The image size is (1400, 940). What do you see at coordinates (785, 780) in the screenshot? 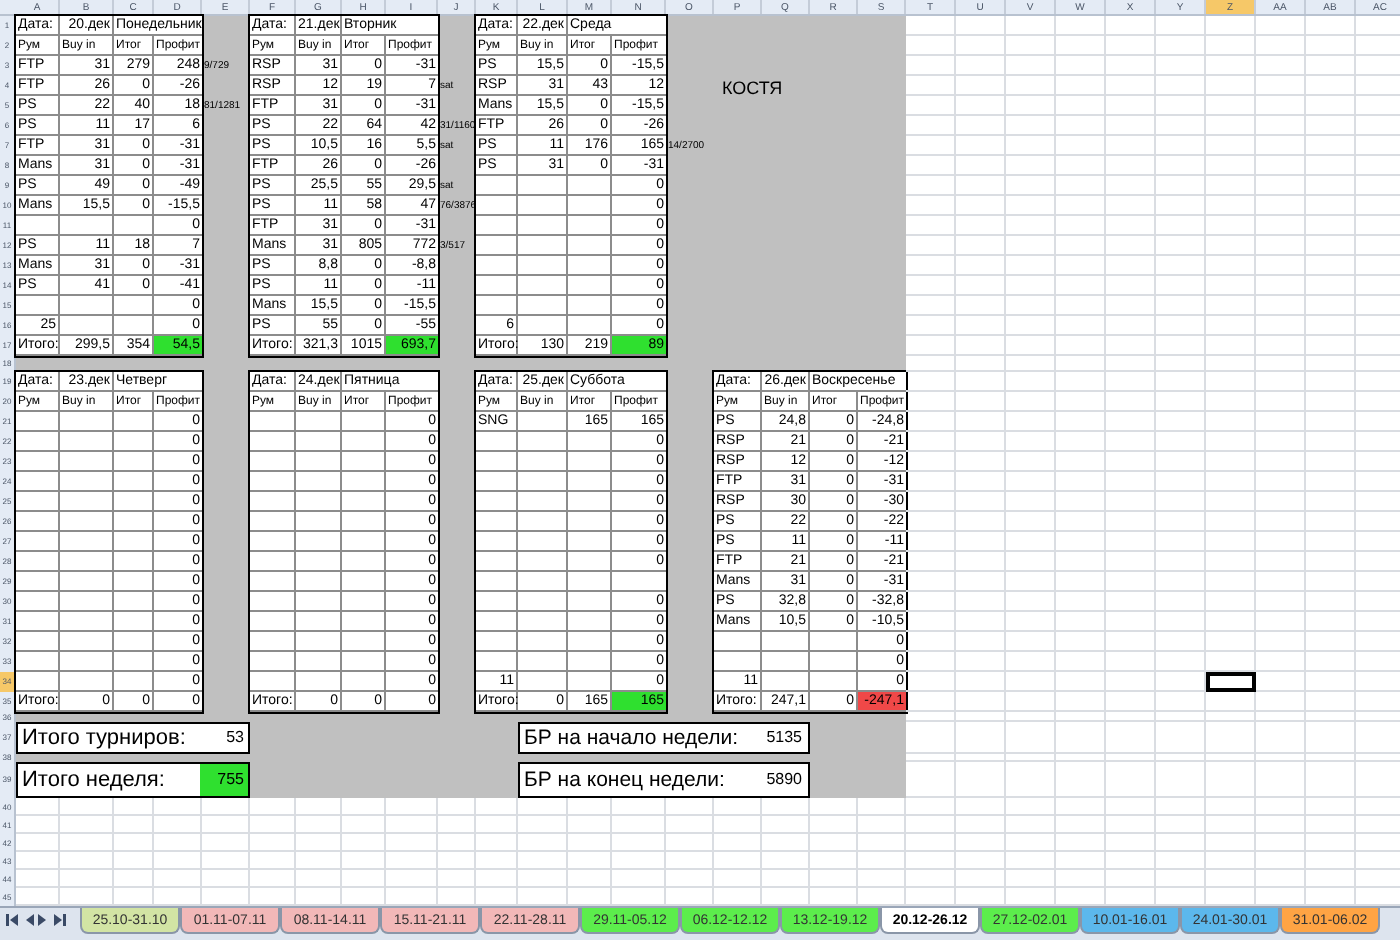
I see `bankroll-value: 5890` at bounding box center [785, 780].